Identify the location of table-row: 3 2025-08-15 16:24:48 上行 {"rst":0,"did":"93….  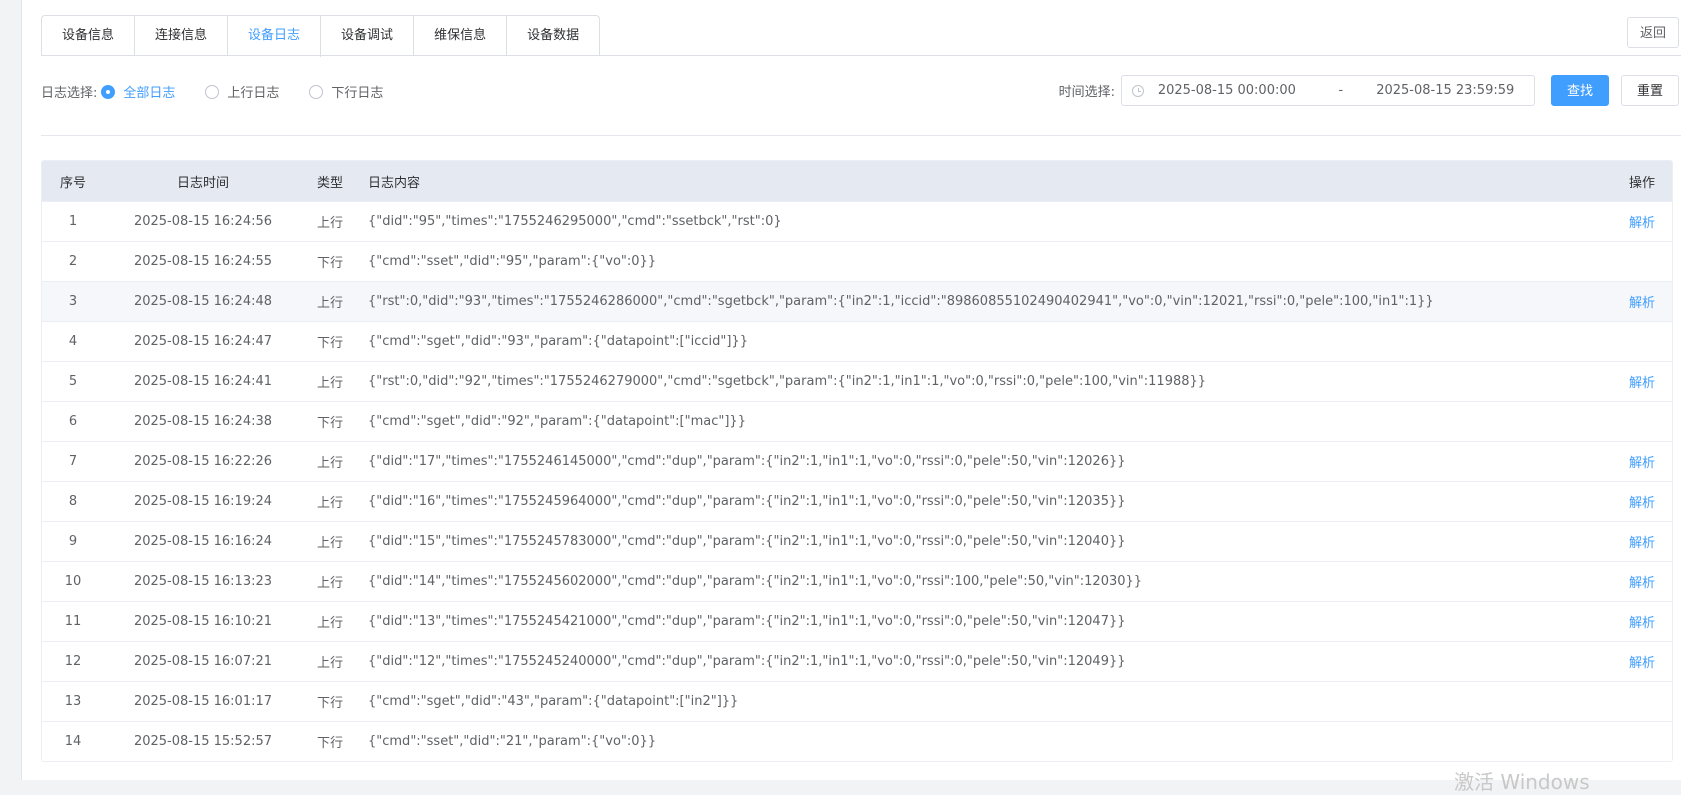
(857, 301).